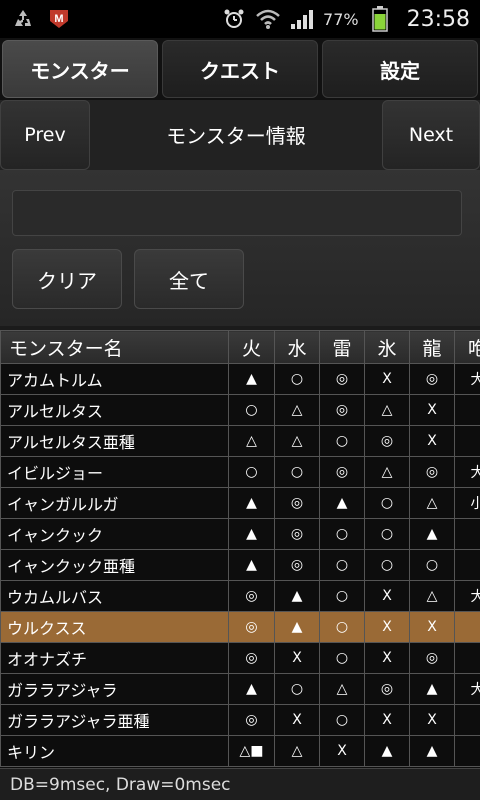  What do you see at coordinates (114, 658) in the screenshot?
I see `monster-name-cell: オオナズチ` at bounding box center [114, 658].